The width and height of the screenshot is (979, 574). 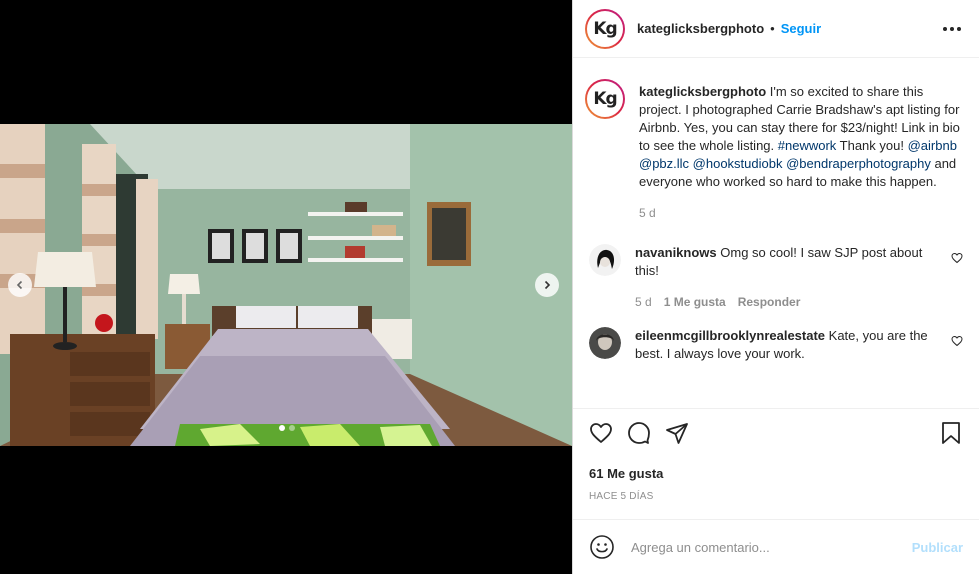 What do you see at coordinates (639, 433) in the screenshot?
I see `comment-bubble-icon` at bounding box center [639, 433].